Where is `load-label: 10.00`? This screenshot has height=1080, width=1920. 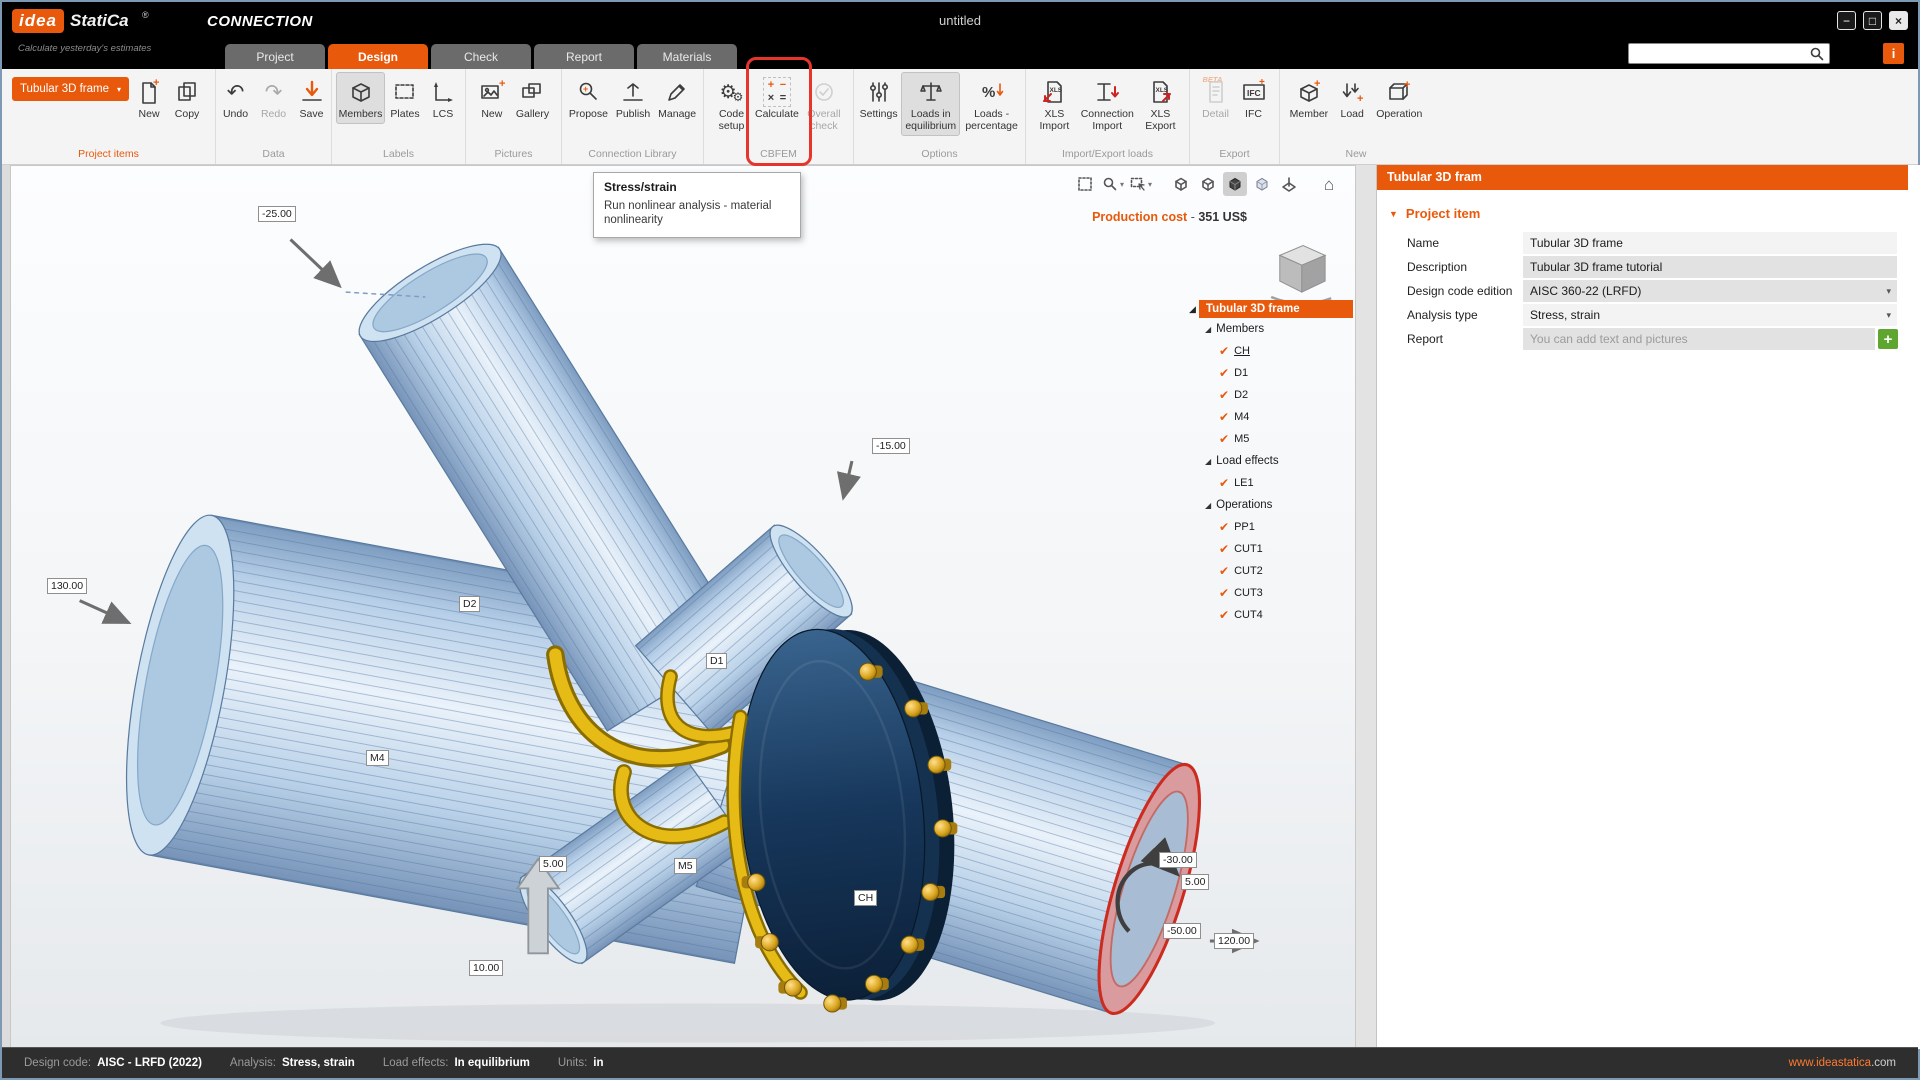 load-label: 10.00 is located at coordinates (486, 968).